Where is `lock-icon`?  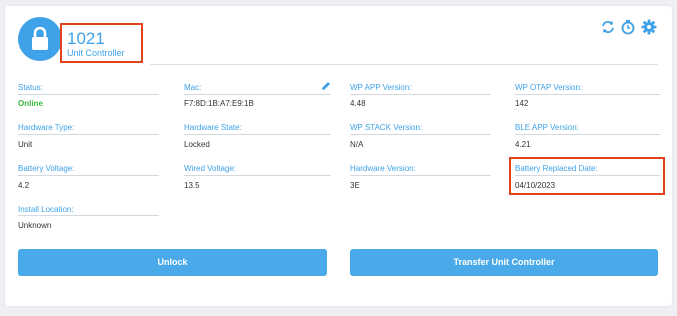
lock-icon is located at coordinates (40, 38).